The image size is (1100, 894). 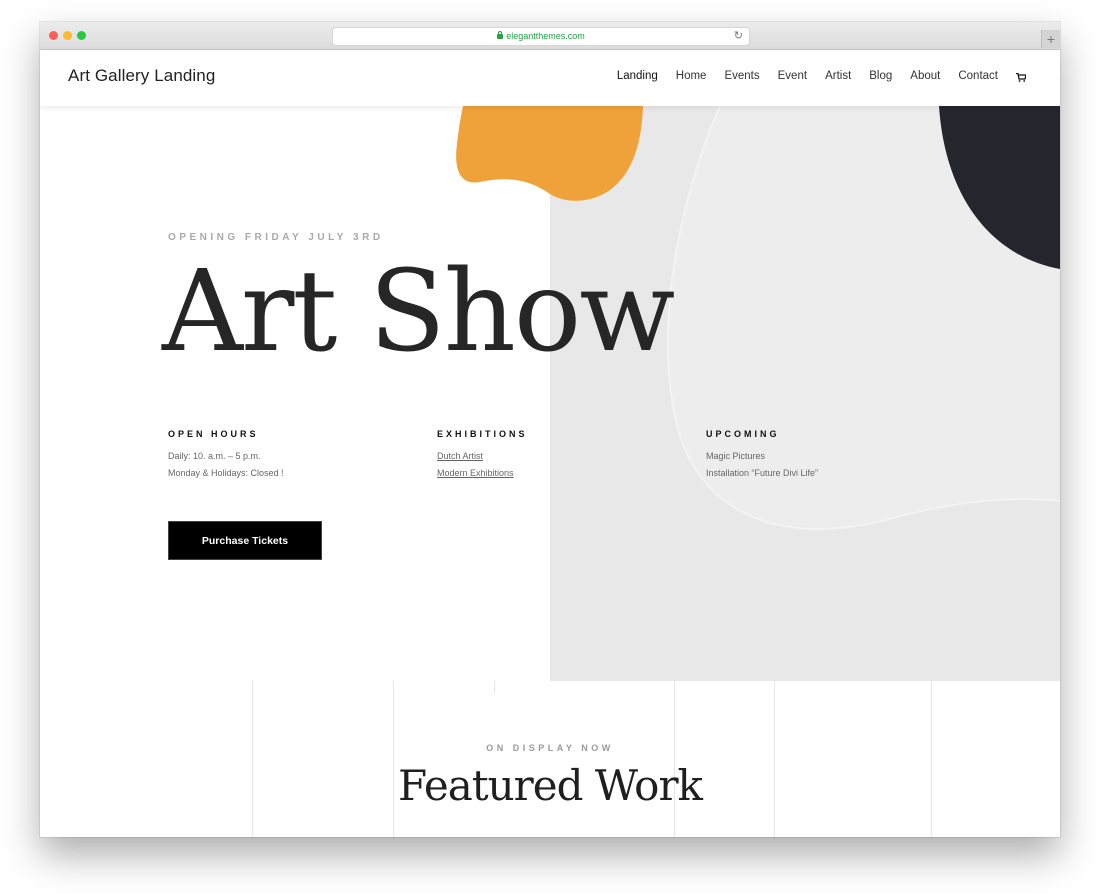 I want to click on nav-item-event: Event, so click(x=792, y=76).